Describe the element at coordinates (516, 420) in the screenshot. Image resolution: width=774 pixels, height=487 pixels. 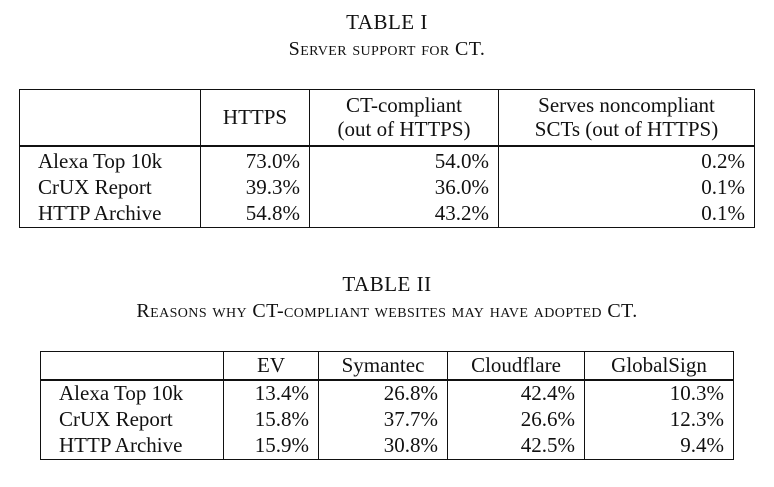
I see `cell-cloudflare: 26.6%` at that location.